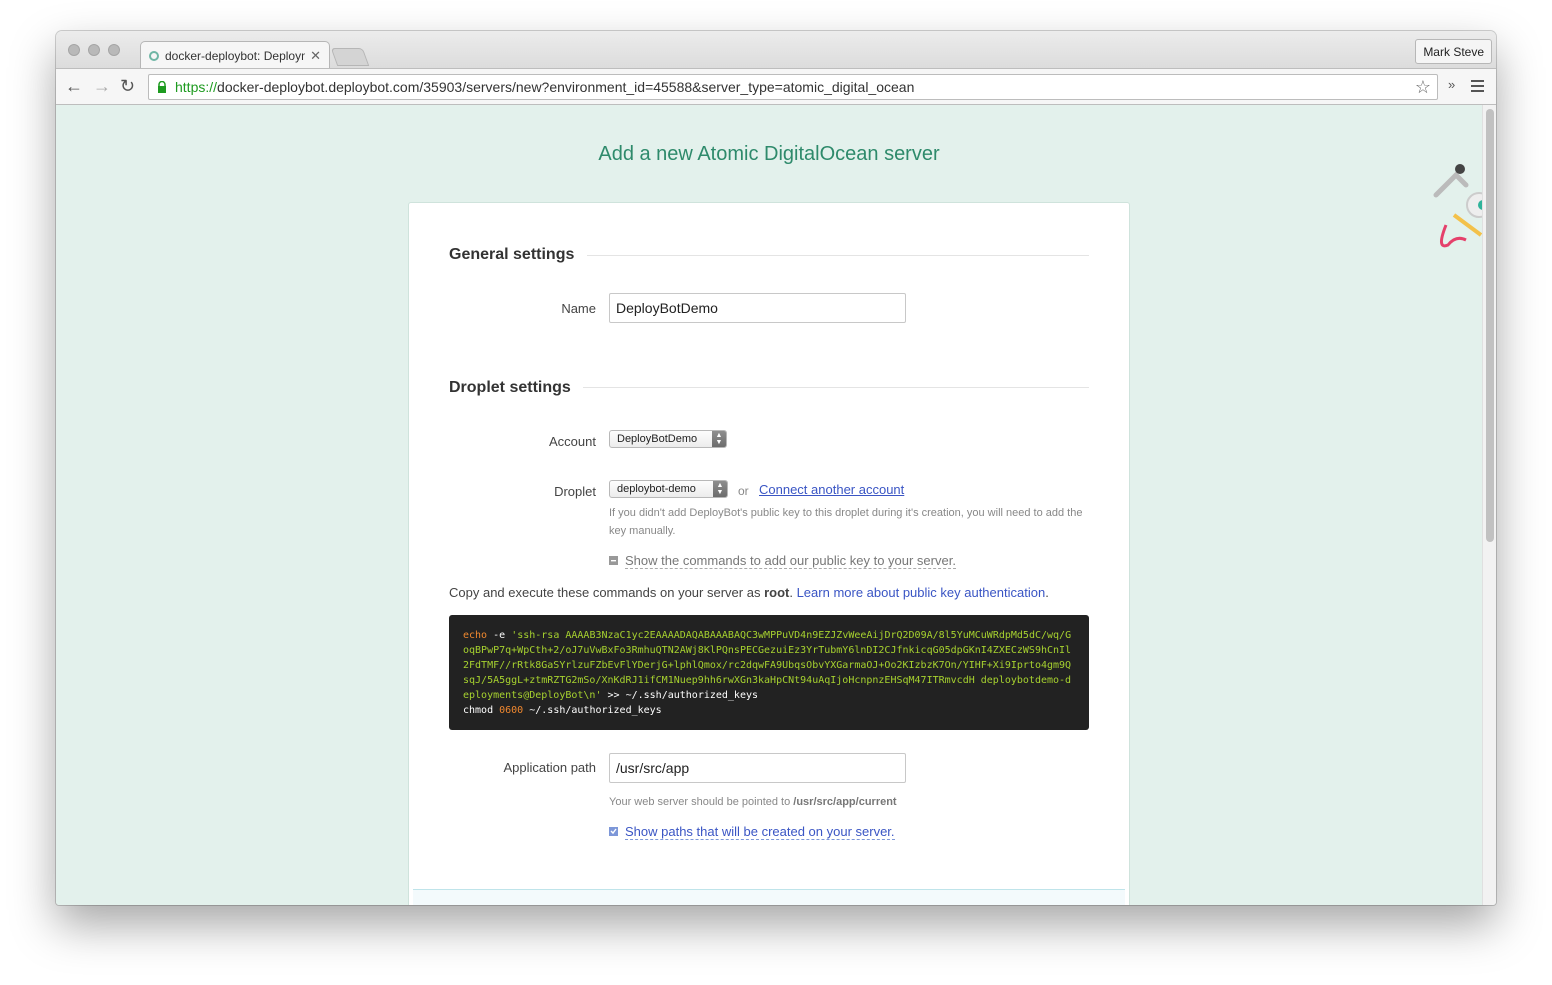 The image size is (1552, 985). Describe the element at coordinates (777, 592) in the screenshot. I see `root-user: root` at that location.